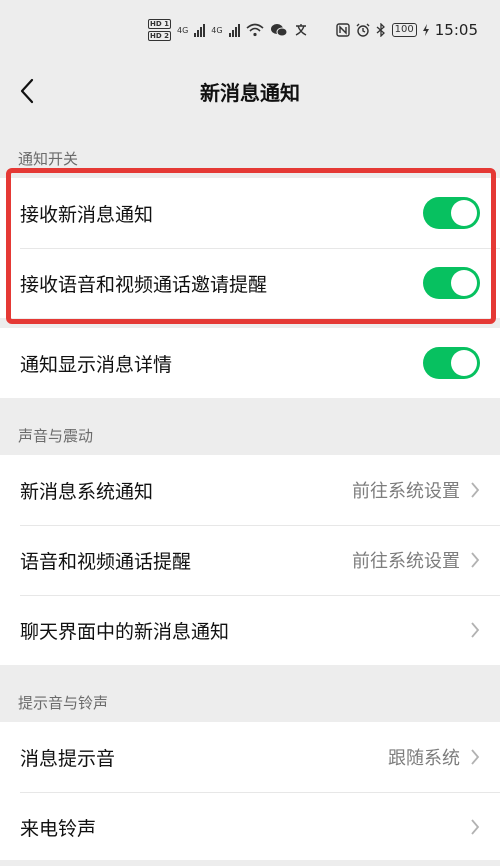 This screenshot has width=500, height=866. What do you see at coordinates (456, 30) in the screenshot?
I see `clock: 15:05` at bounding box center [456, 30].